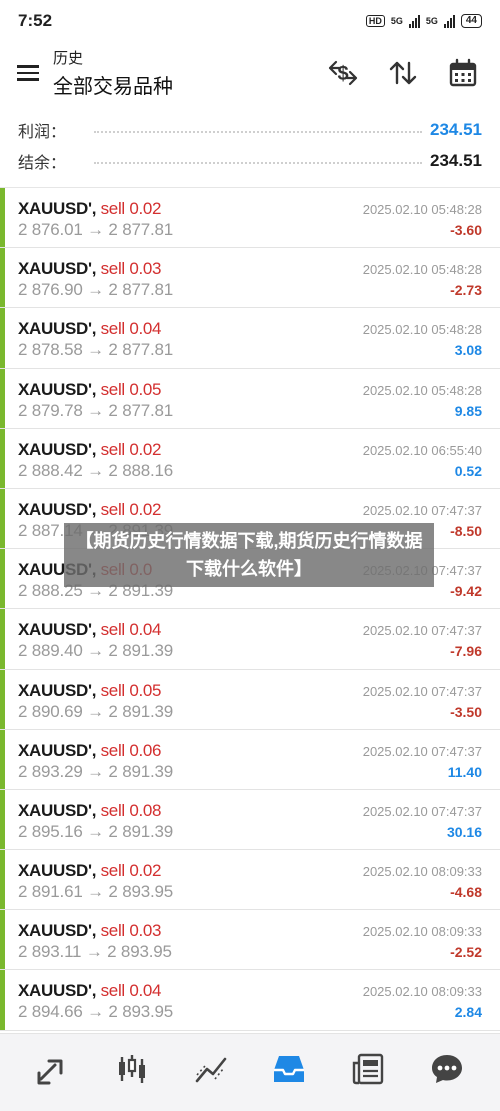  I want to click on balance-value: 234.51, so click(456, 160).